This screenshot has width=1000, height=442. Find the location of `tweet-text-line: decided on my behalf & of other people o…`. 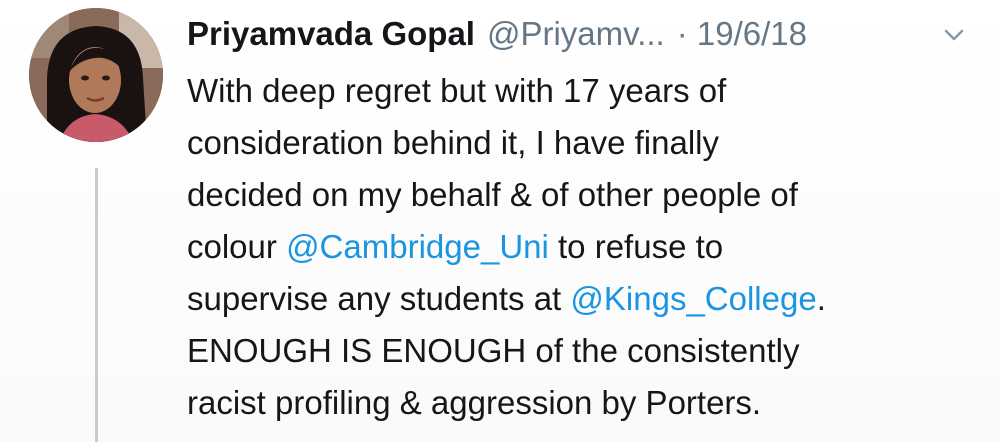

tweet-text-line: decided on my behalf & of other people o… is located at coordinates (587, 195).